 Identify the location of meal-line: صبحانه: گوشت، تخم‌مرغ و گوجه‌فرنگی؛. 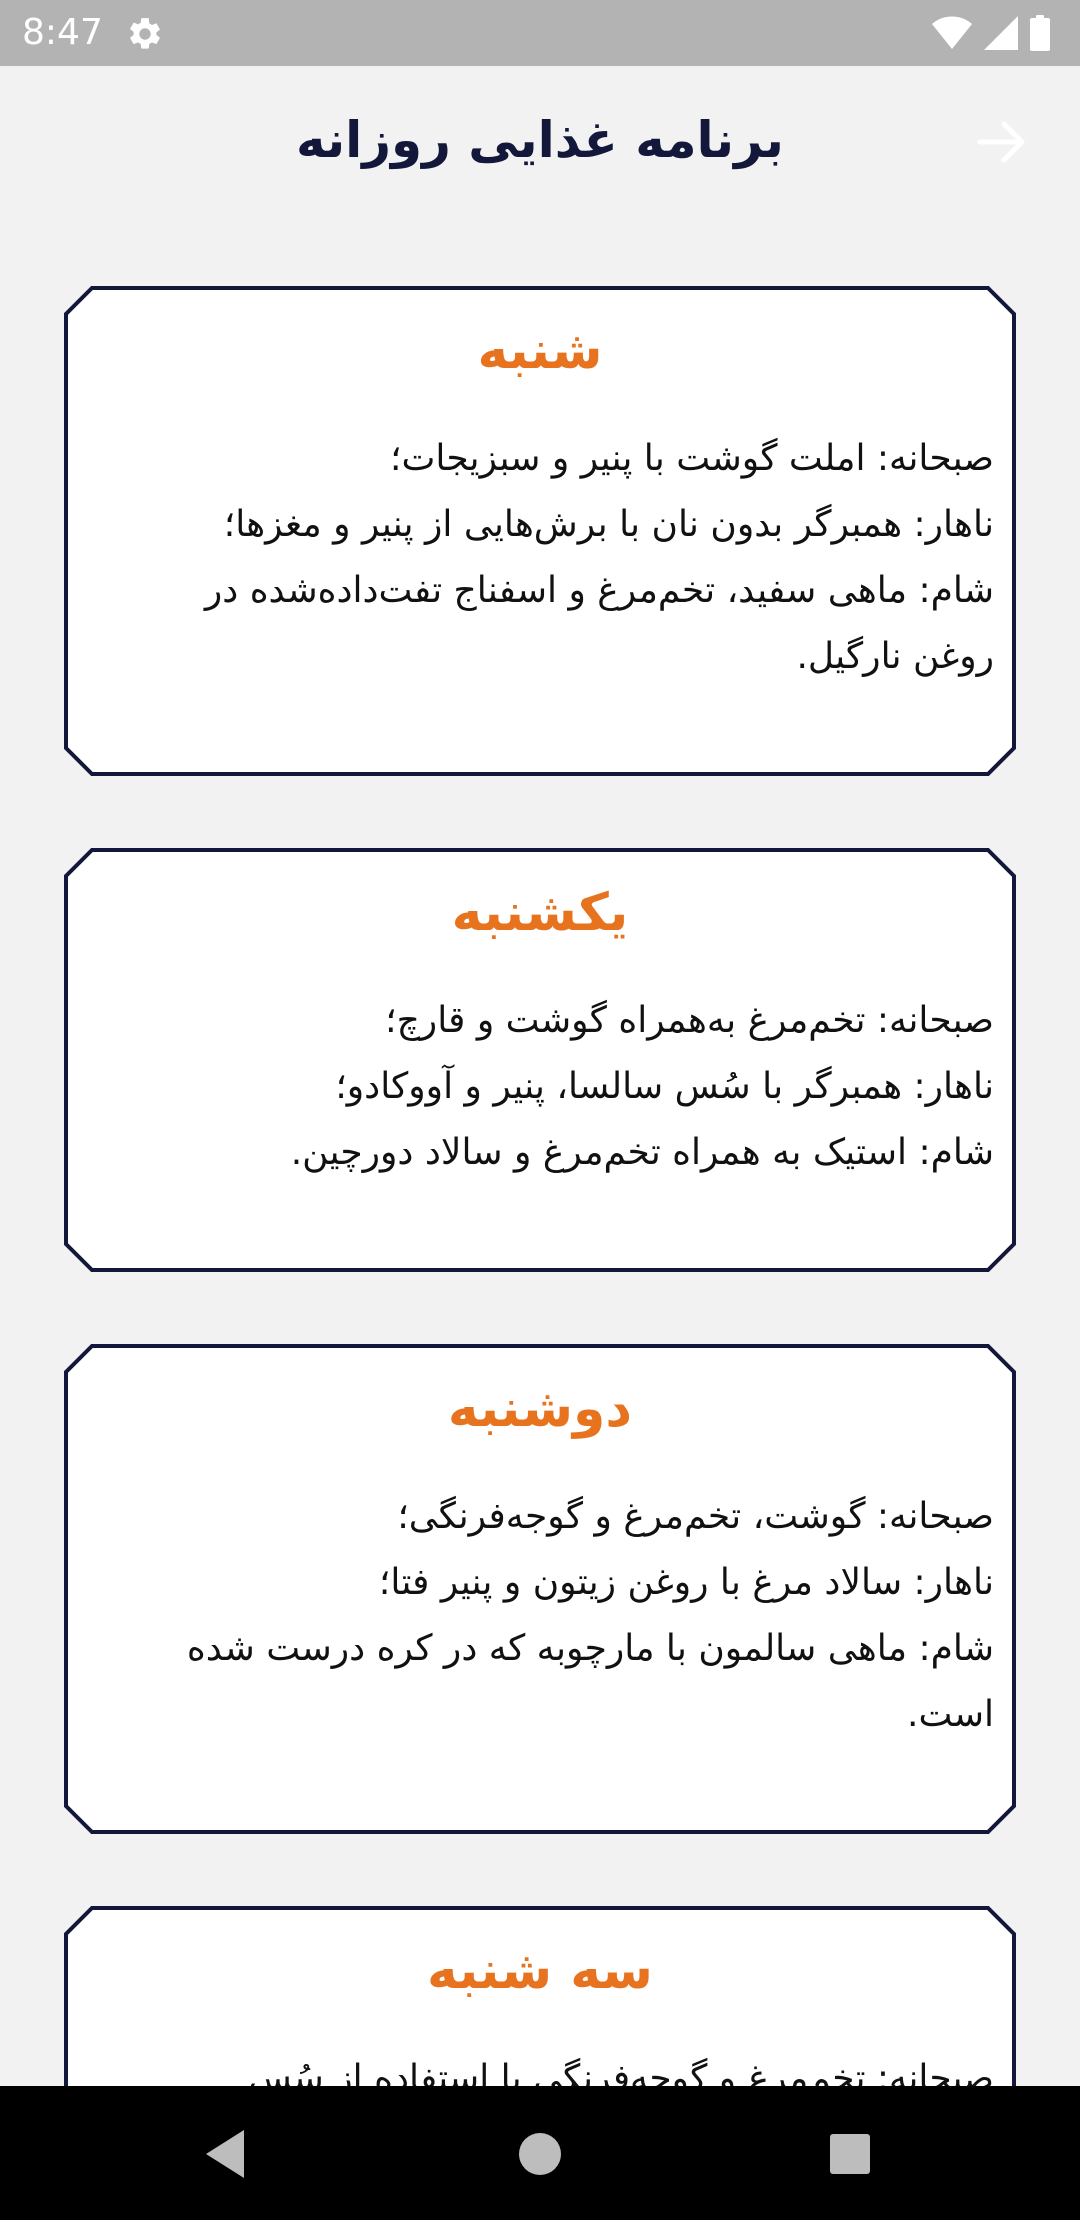
(695, 1516).